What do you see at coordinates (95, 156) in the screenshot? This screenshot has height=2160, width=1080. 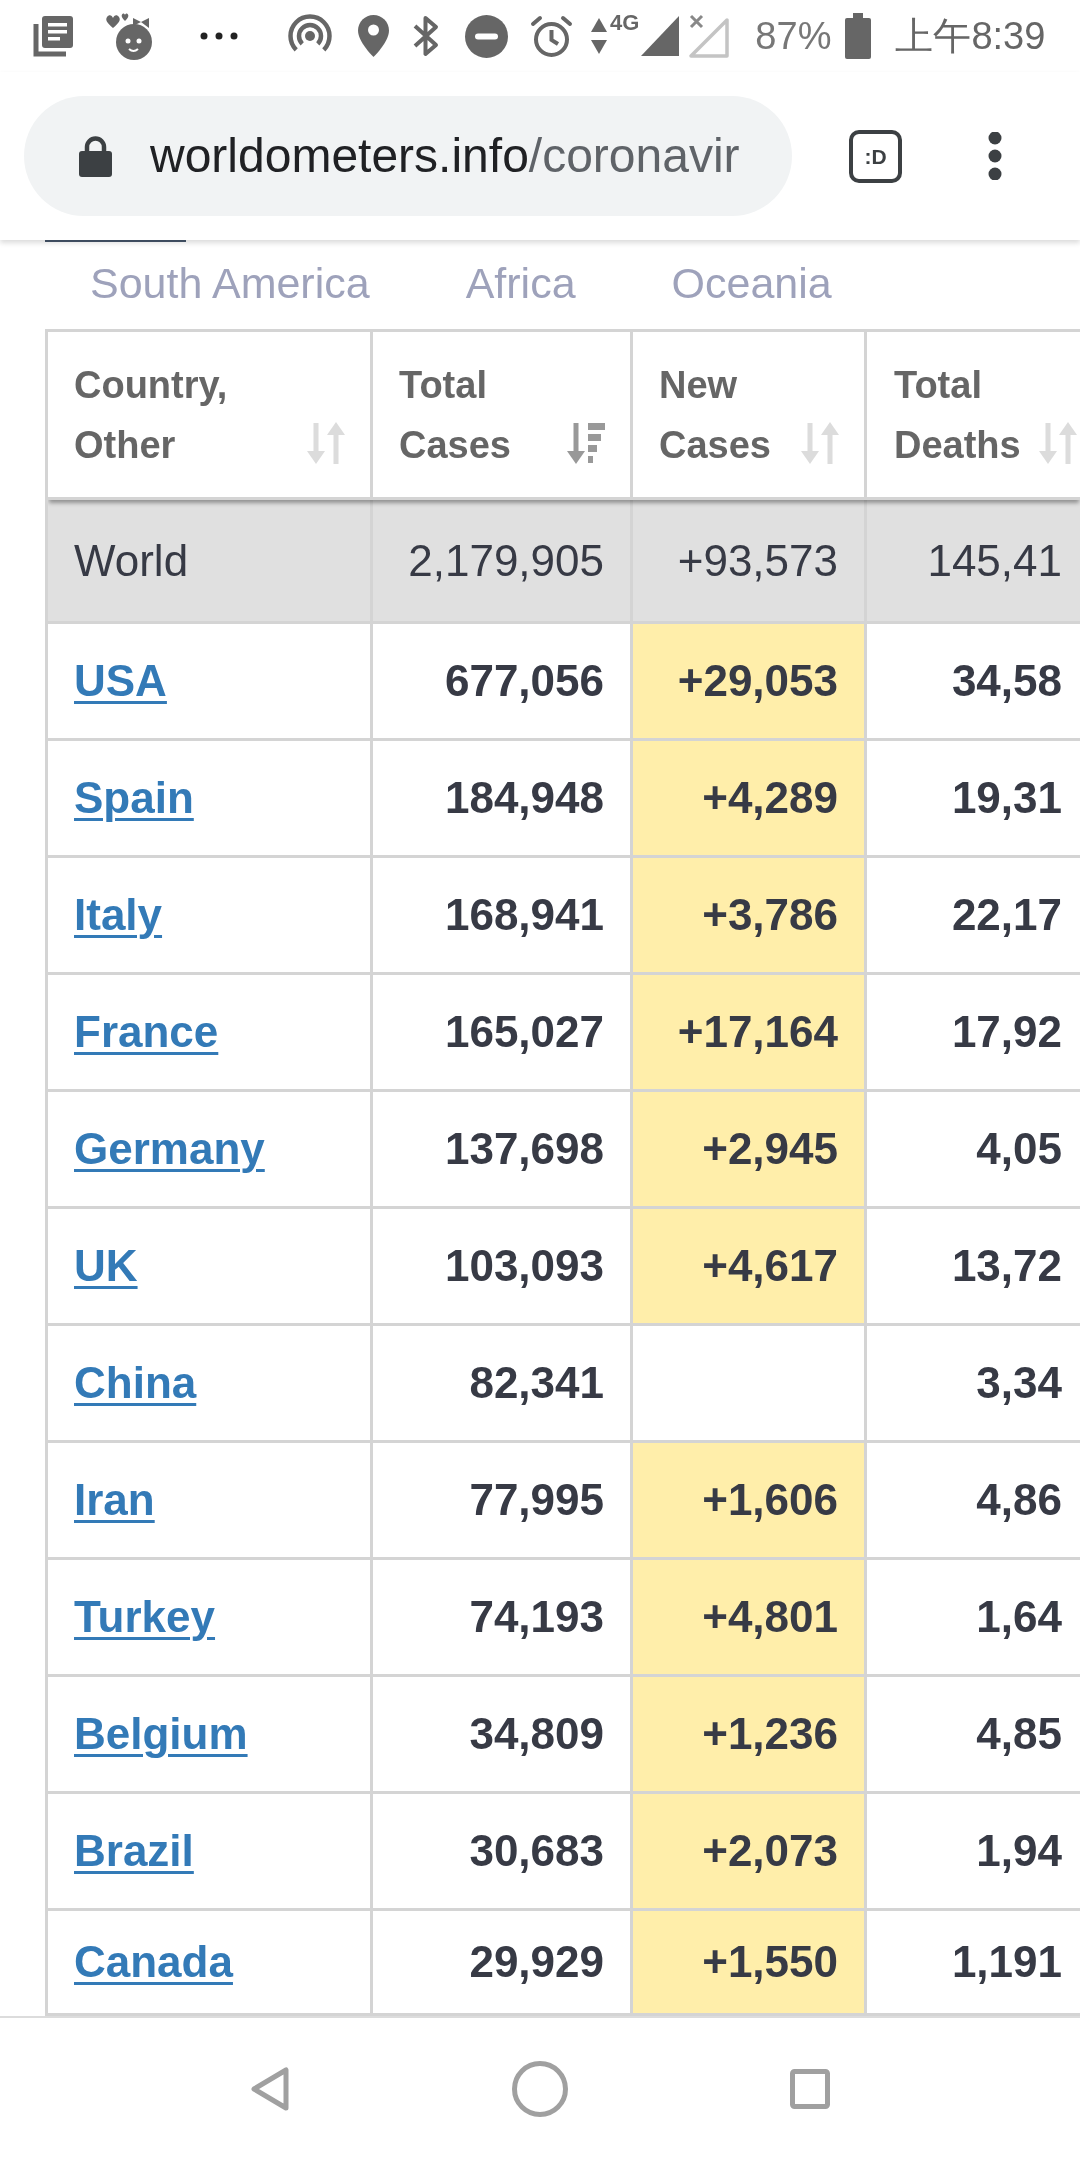 I see `lock-icon` at bounding box center [95, 156].